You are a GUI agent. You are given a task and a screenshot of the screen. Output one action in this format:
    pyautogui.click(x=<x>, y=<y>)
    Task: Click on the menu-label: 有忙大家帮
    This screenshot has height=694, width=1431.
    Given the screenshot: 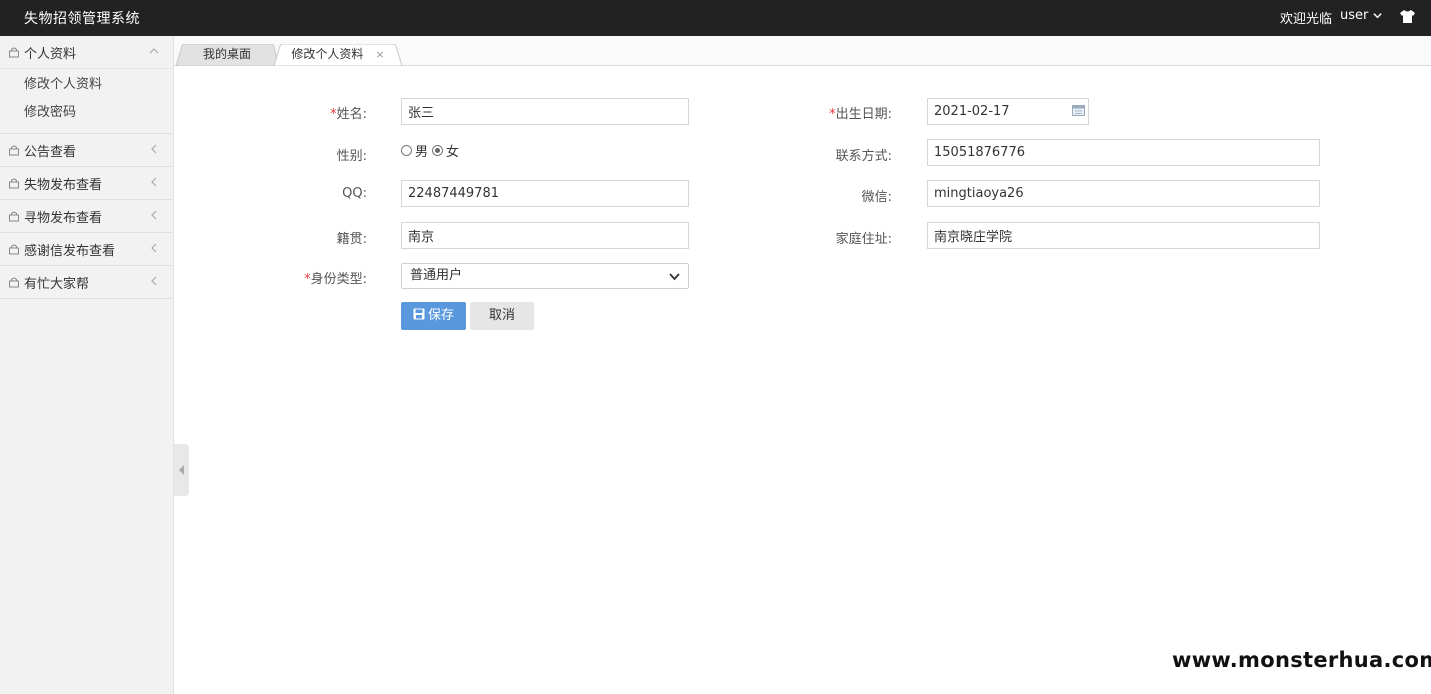 What is the action you would take?
    pyautogui.click(x=57, y=284)
    